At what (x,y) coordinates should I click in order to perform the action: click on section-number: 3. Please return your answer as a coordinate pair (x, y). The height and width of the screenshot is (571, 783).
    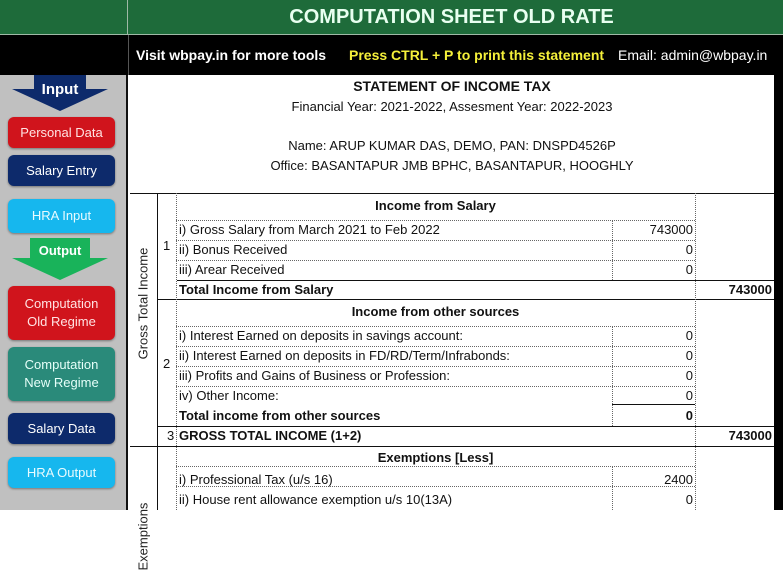
    Looking at the image, I should click on (171, 435).